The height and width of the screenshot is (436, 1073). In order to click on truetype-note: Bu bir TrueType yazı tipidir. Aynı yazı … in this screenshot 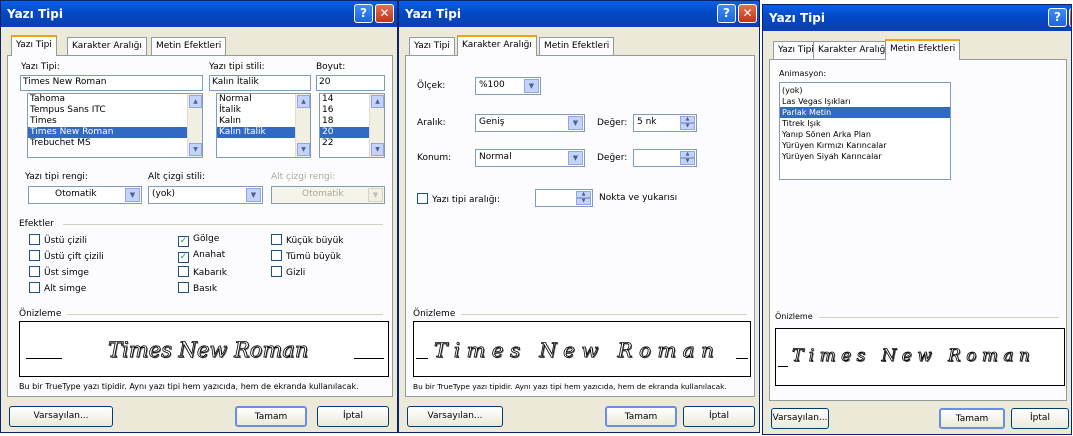, I will do `click(189, 386)`.